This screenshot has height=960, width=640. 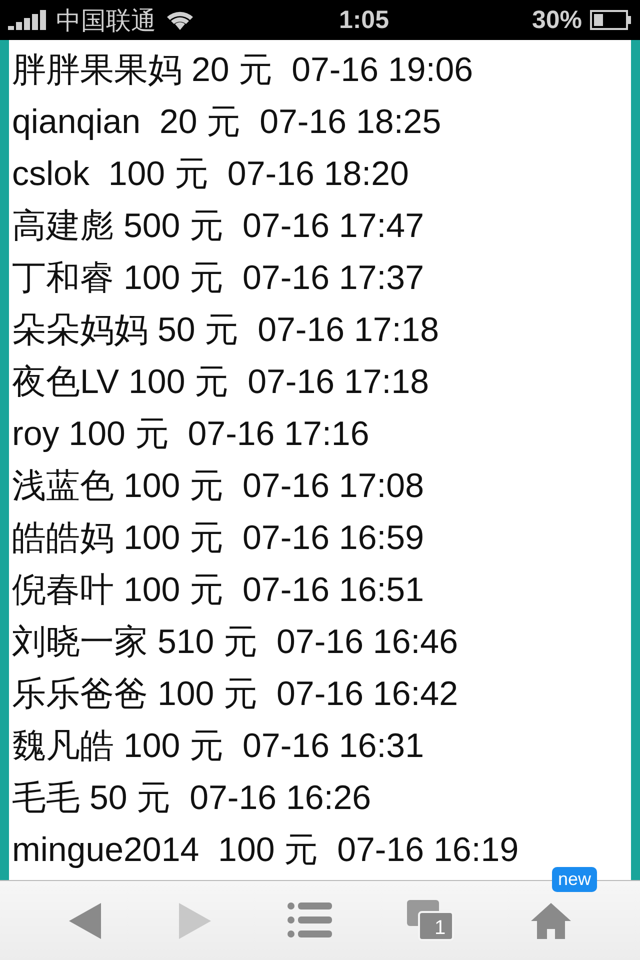 I want to click on donation-entry: 朵朵妈妈 50 元 07-16 17:18, so click(x=226, y=330).